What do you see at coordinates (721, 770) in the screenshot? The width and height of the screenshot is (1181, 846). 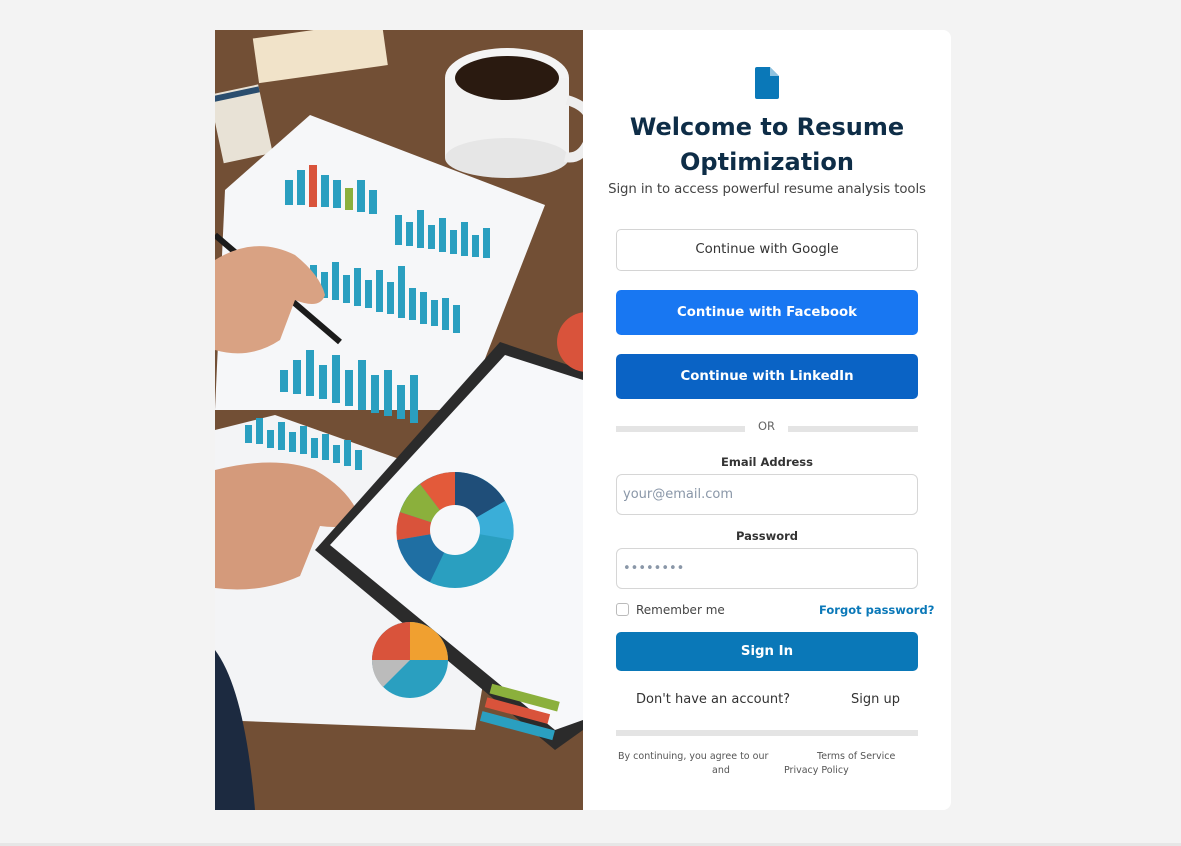 I see `legal-and-text: and` at bounding box center [721, 770].